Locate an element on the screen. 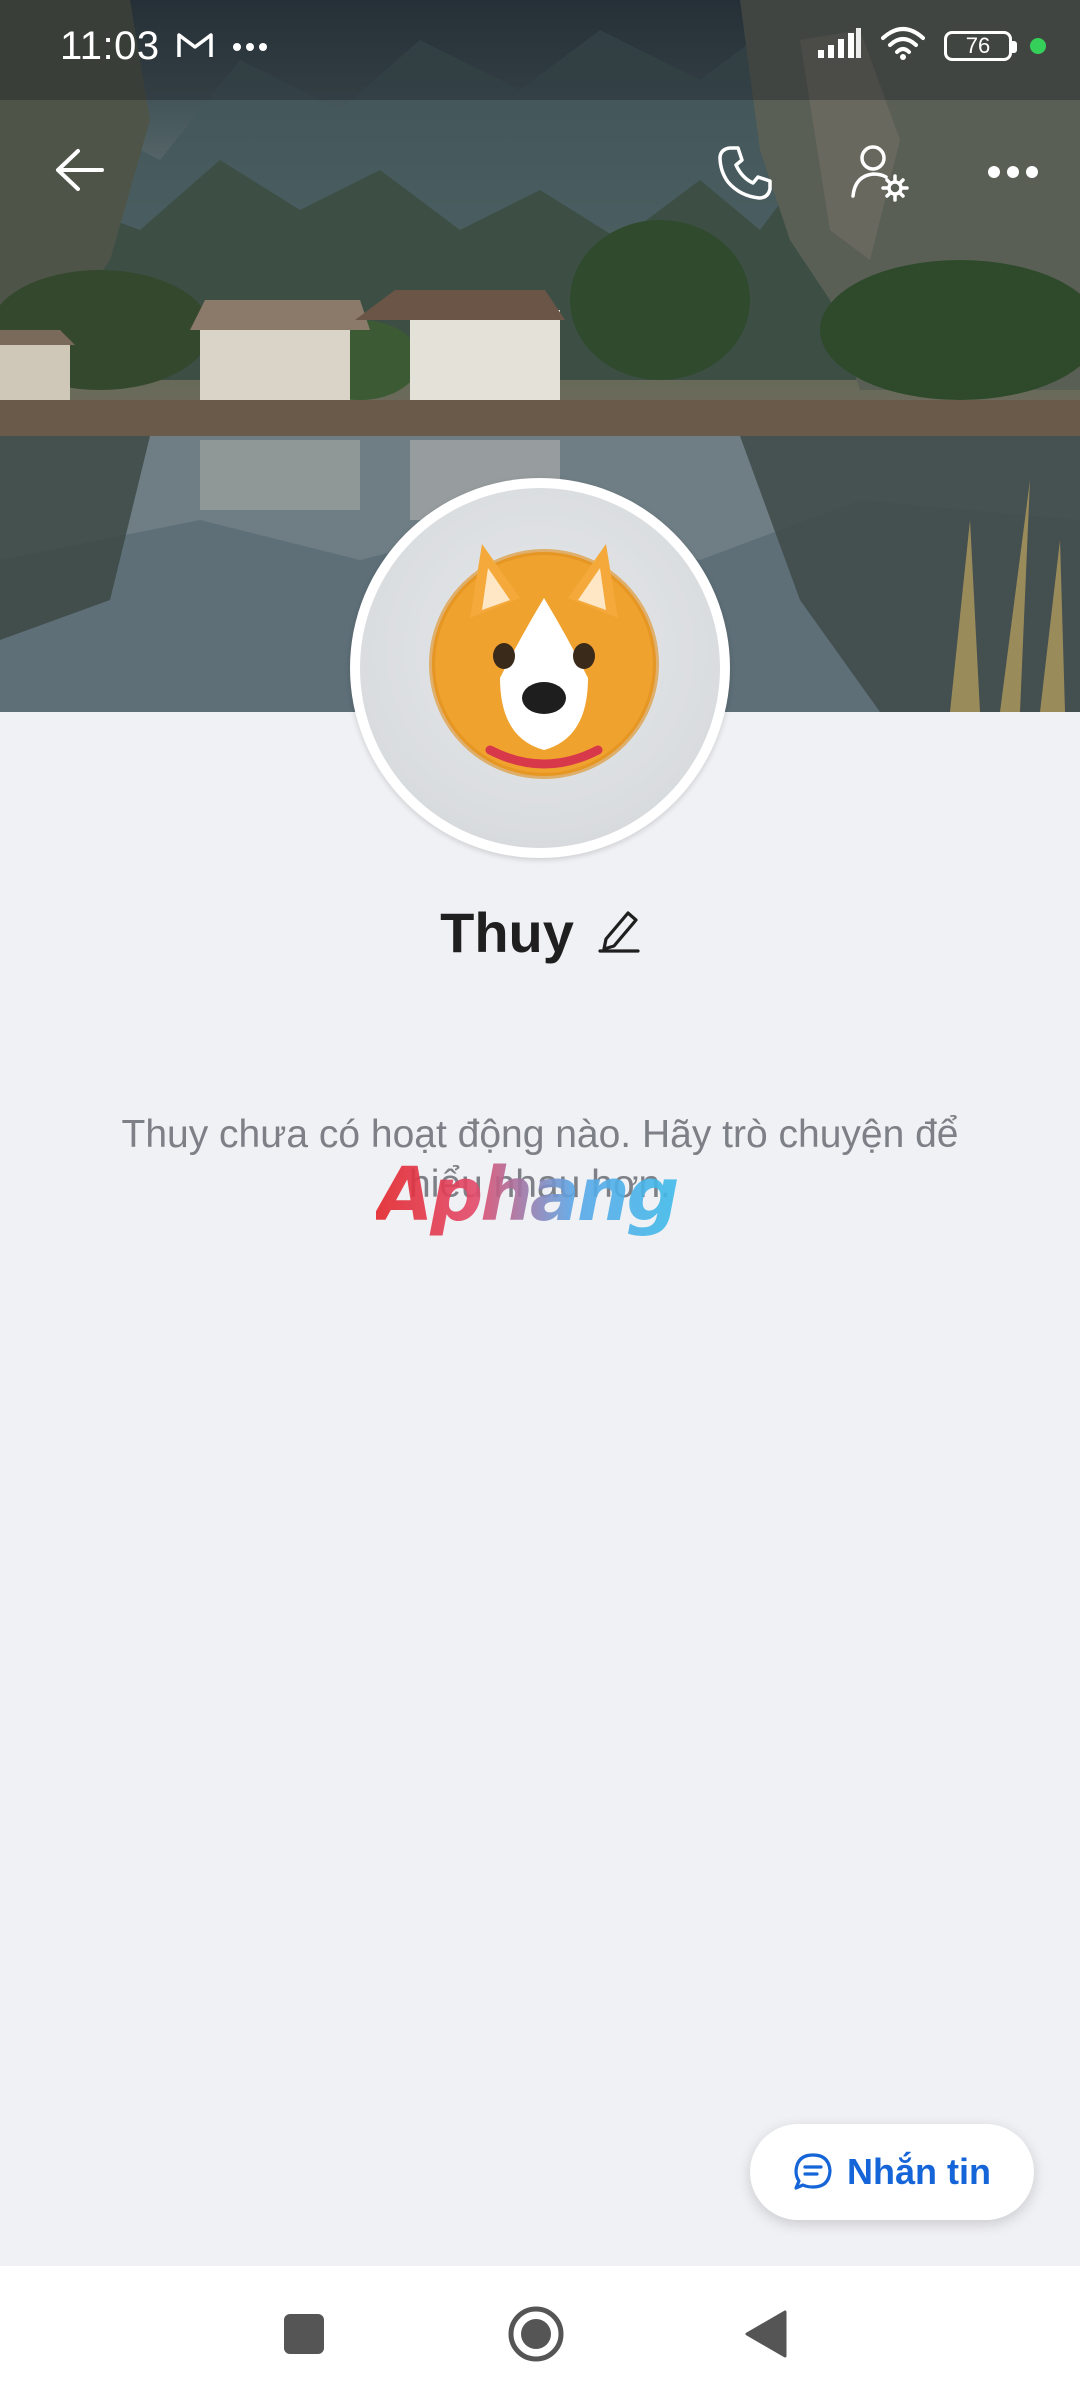  battery-level: 76 is located at coordinates (978, 45).